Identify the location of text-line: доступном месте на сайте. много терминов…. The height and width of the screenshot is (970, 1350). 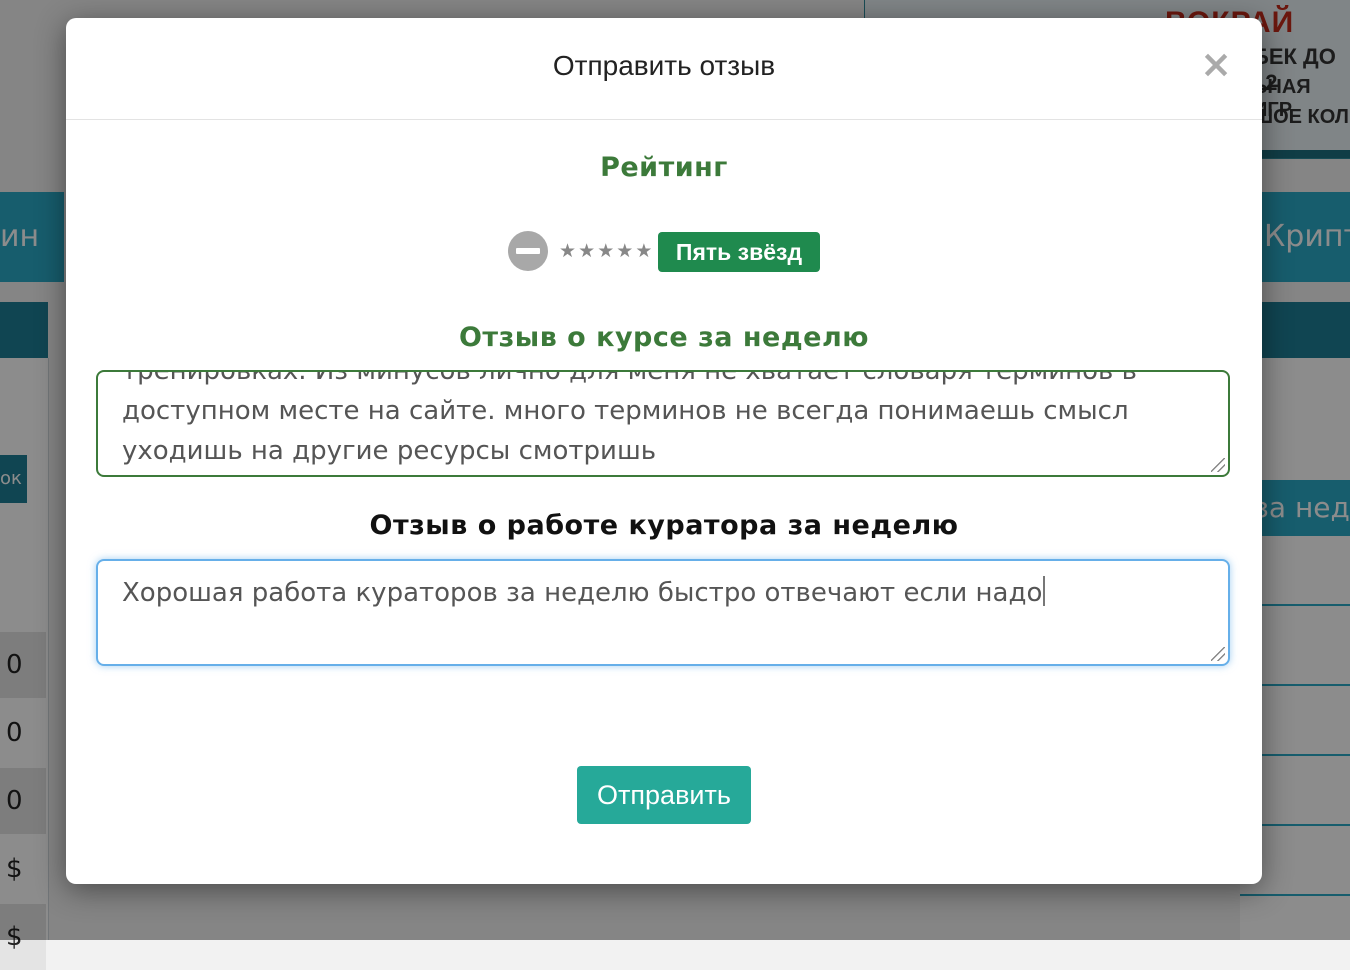
(625, 411).